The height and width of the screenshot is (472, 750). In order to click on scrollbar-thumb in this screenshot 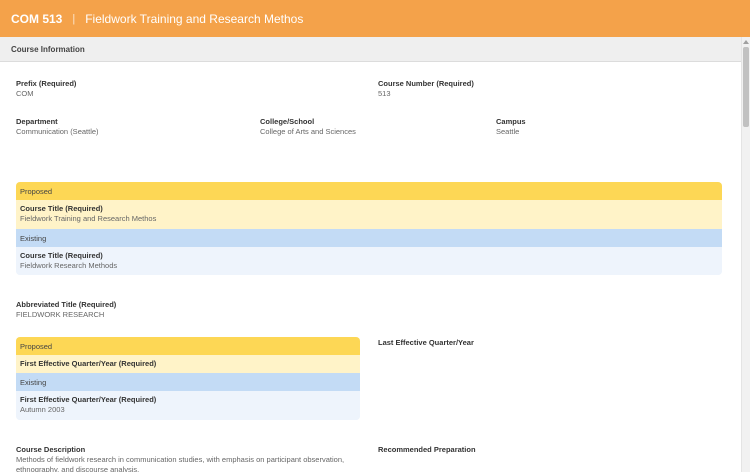, I will do `click(746, 87)`.